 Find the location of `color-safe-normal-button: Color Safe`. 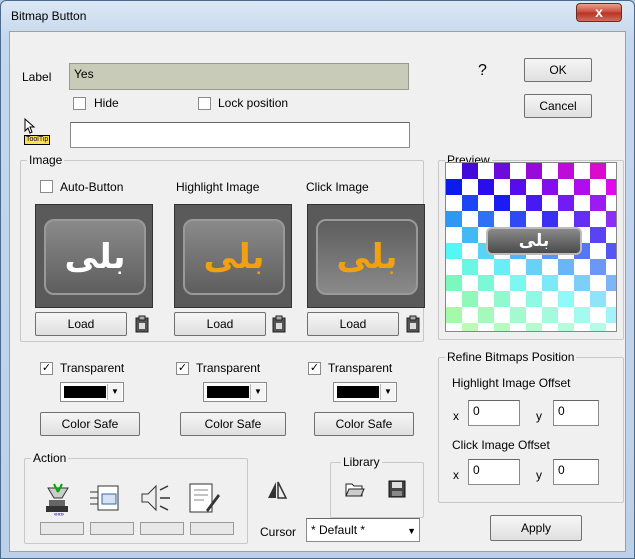

color-safe-normal-button: Color Safe is located at coordinates (90, 424).